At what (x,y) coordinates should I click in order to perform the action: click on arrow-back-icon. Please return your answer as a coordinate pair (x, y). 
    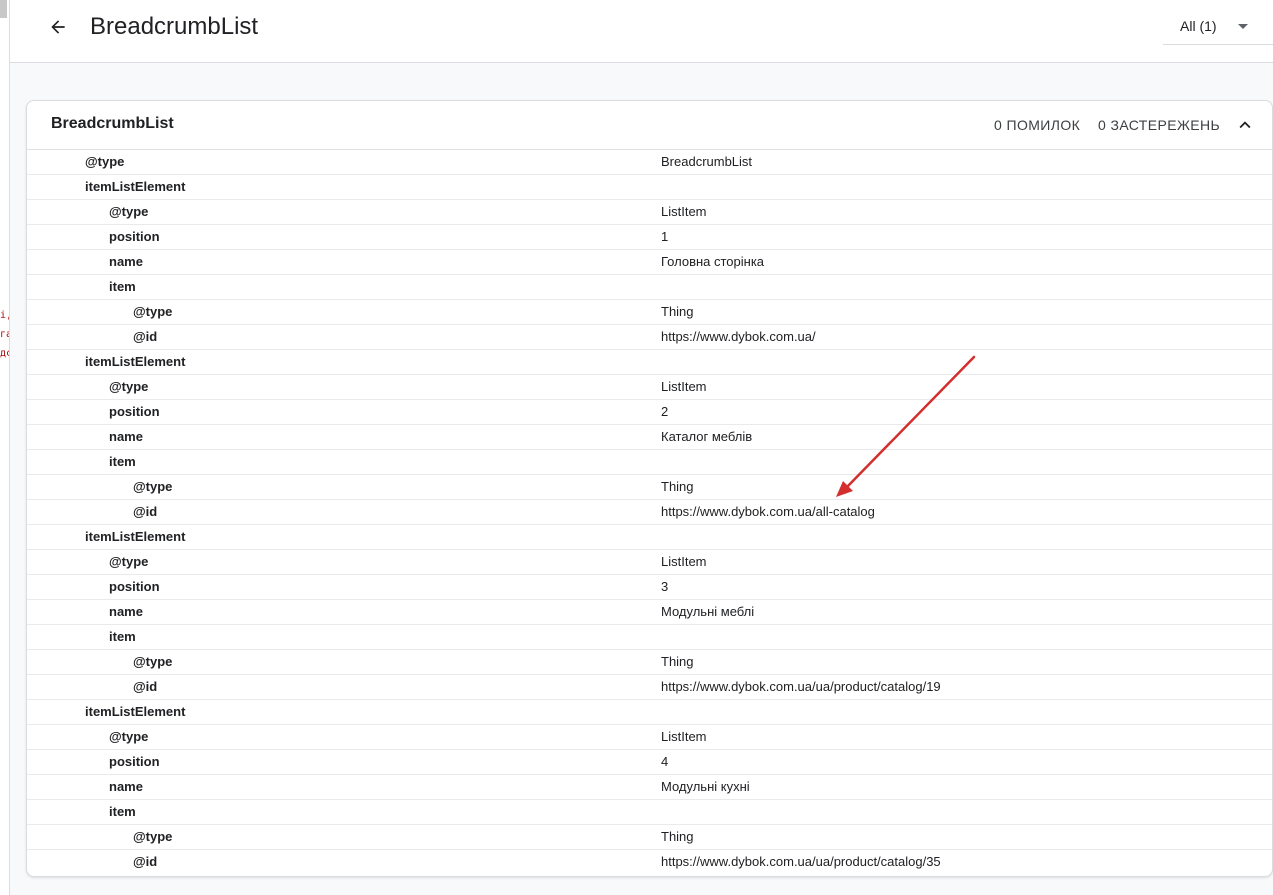
    Looking at the image, I should click on (58, 27).